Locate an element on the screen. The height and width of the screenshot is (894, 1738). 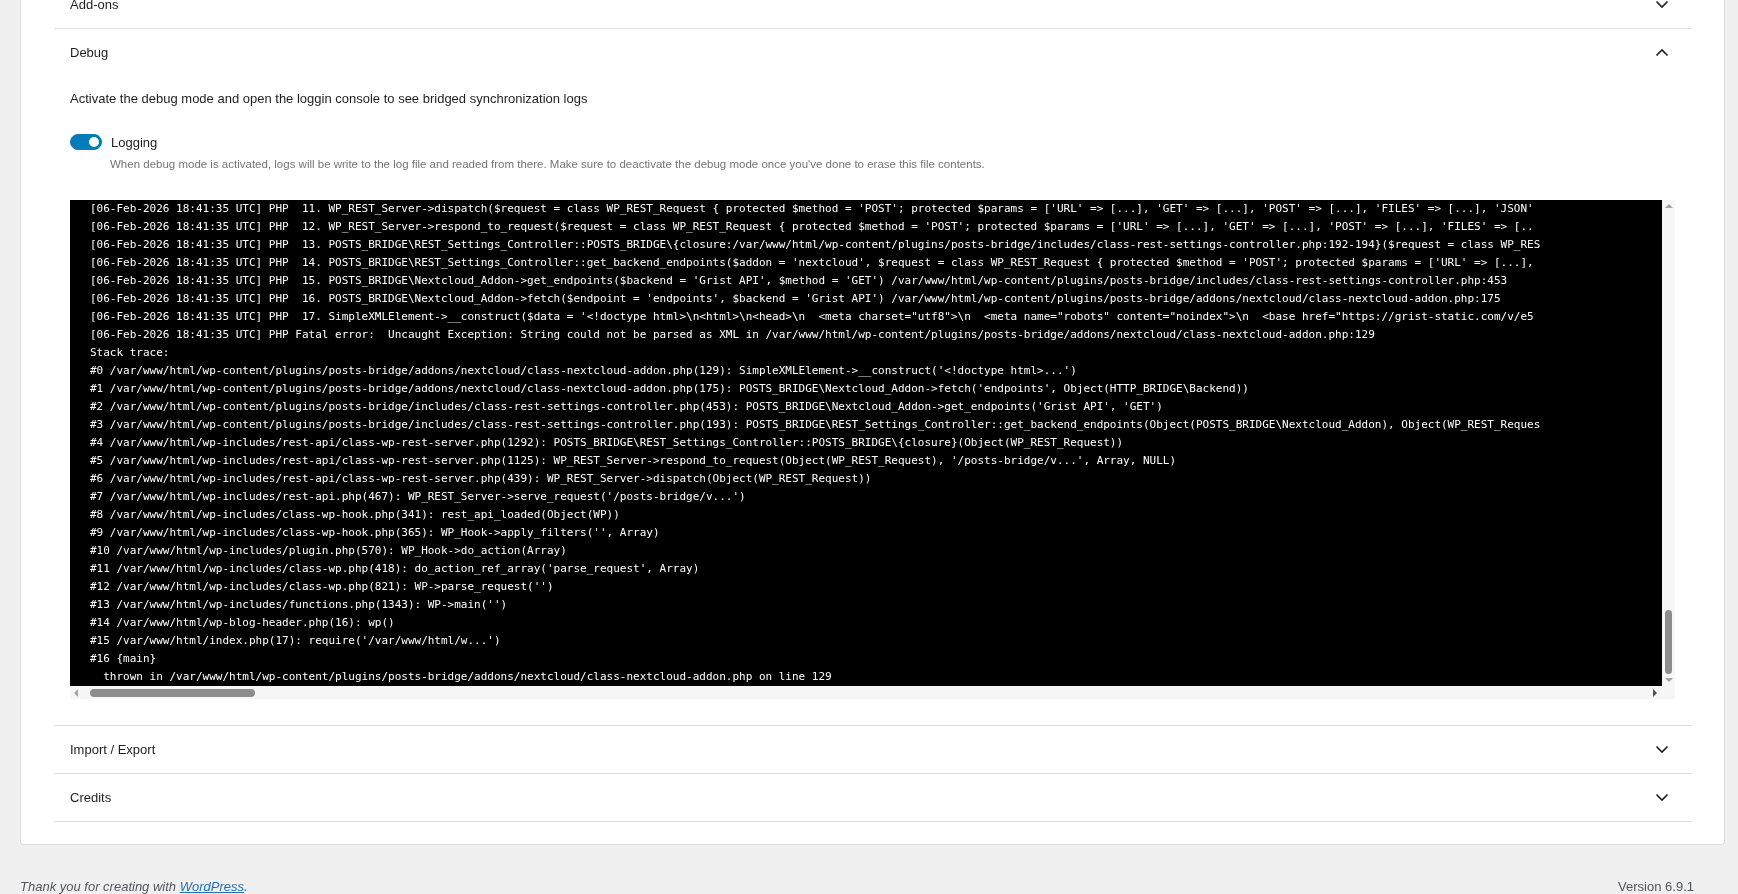
scroll-down-arrow-icon is located at coordinates (1668, 680).